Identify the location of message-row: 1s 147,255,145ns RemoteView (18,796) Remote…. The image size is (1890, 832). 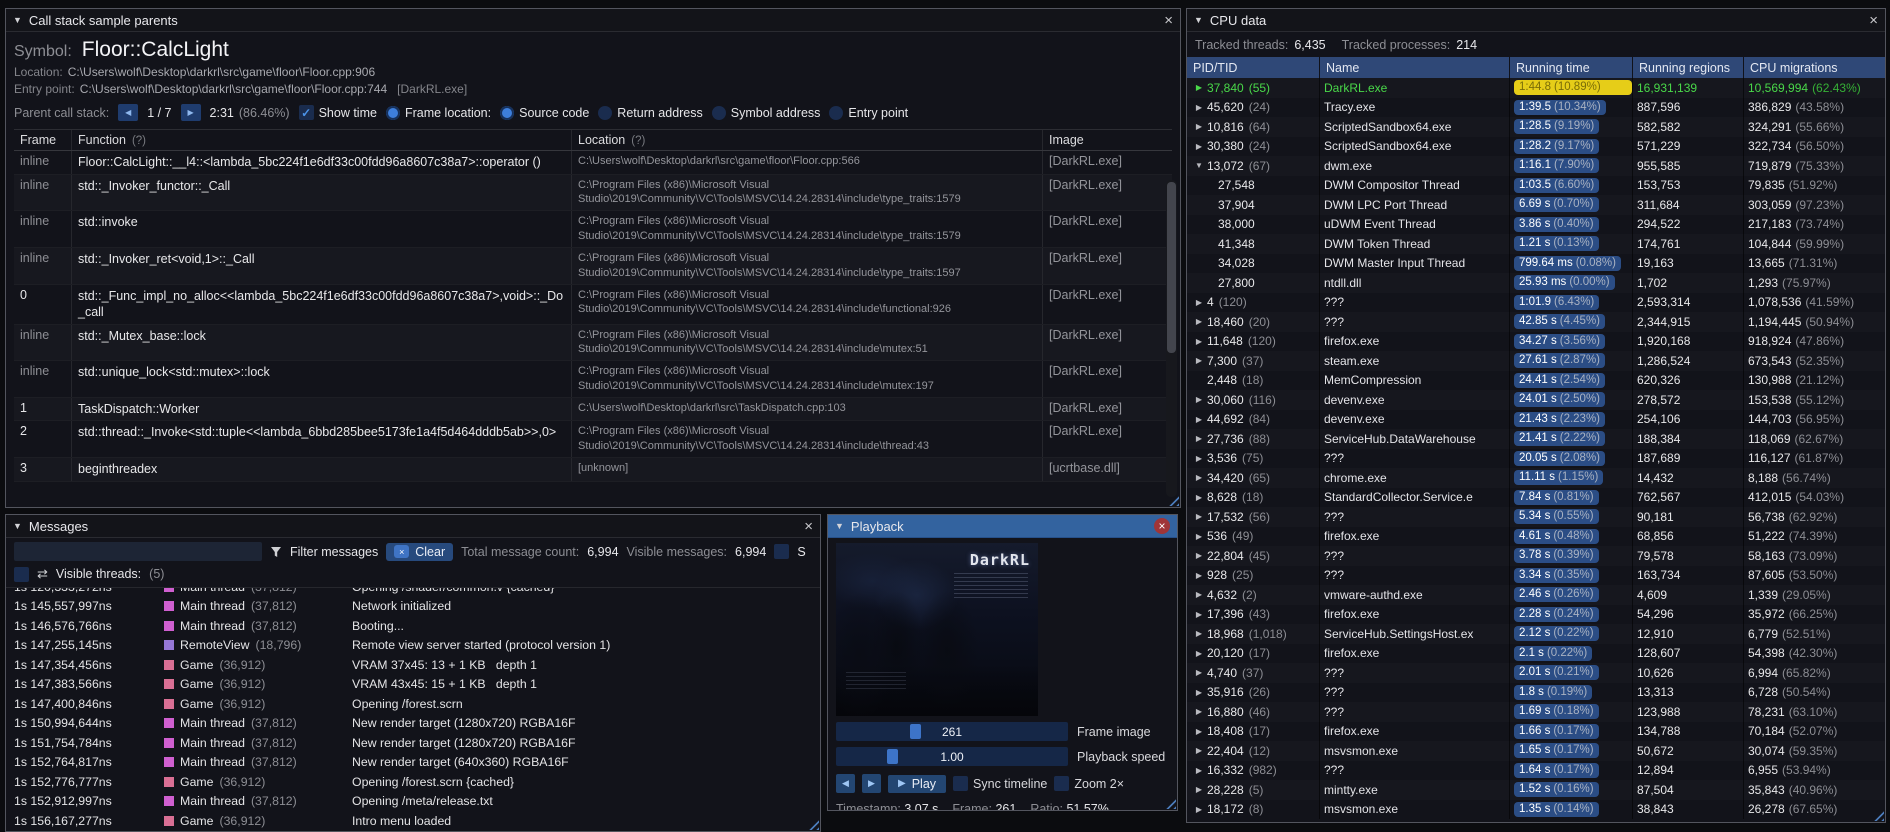
(413, 646).